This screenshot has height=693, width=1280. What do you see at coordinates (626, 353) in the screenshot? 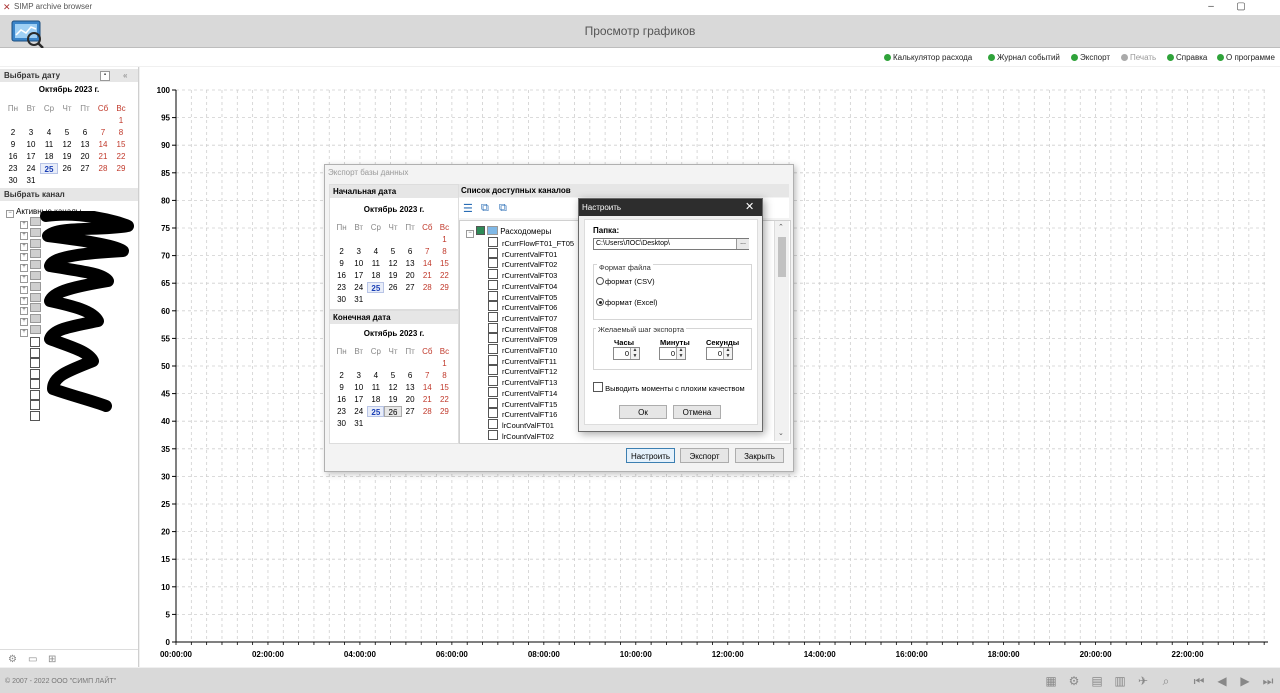
I see `hours-stepper: 0 ▲ ▼` at bounding box center [626, 353].